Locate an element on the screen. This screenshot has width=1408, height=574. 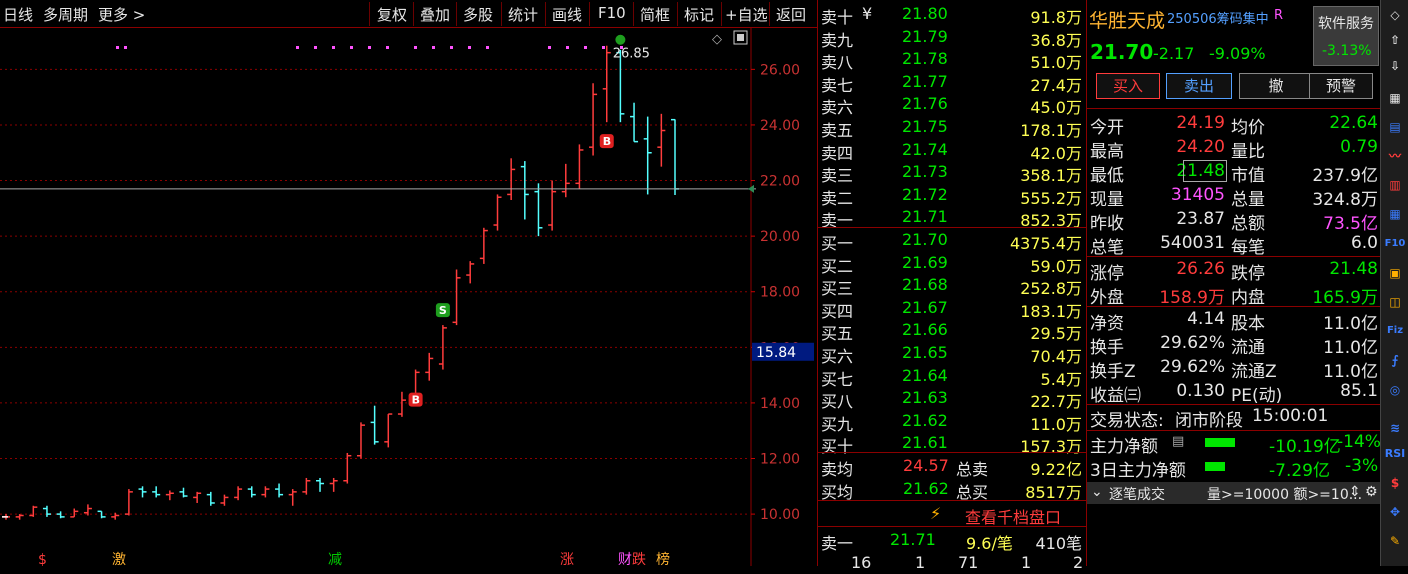
view-depth-link: 查看千档盘口 is located at coordinates (1013, 516).